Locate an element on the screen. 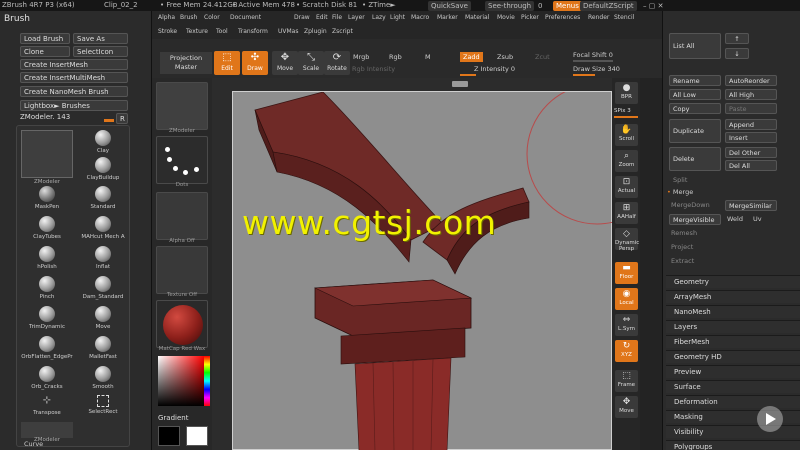 This screenshot has width=800, height=450. brush-transpose: ⊹ Transpose is located at coordinates (47, 408).